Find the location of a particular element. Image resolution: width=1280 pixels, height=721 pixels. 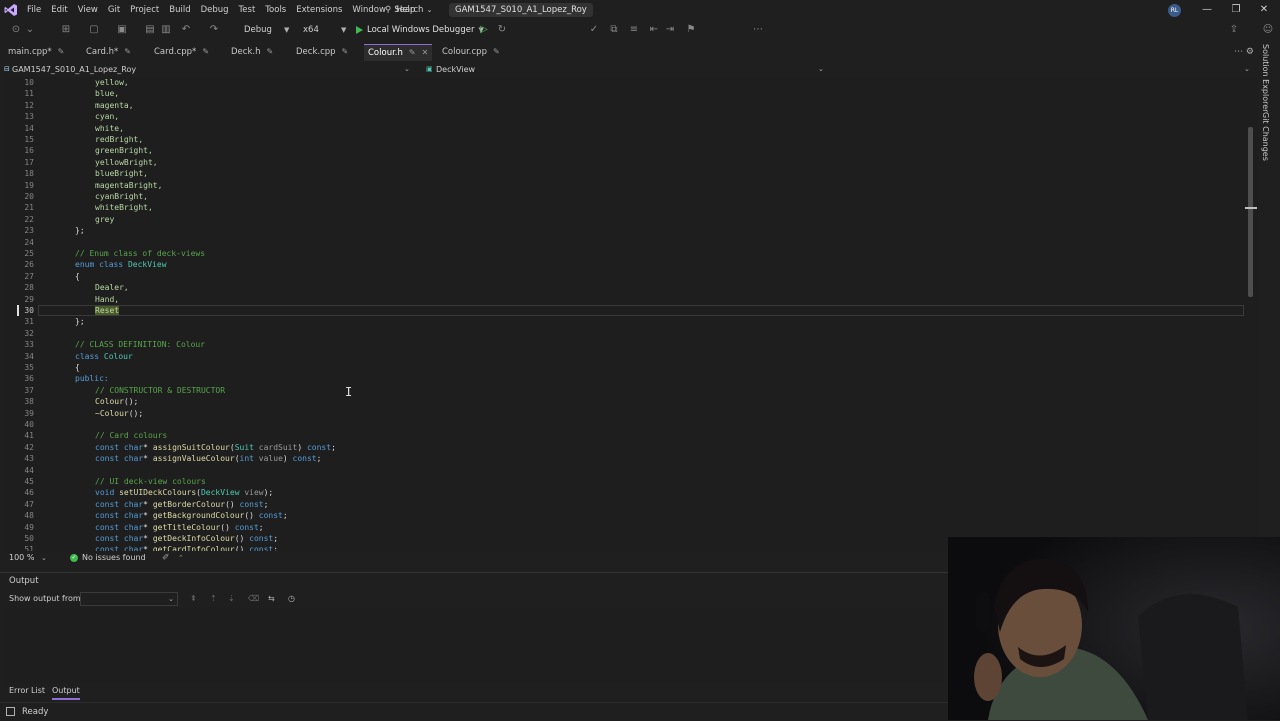

code-line: 12 magenta, is located at coordinates (624, 105).